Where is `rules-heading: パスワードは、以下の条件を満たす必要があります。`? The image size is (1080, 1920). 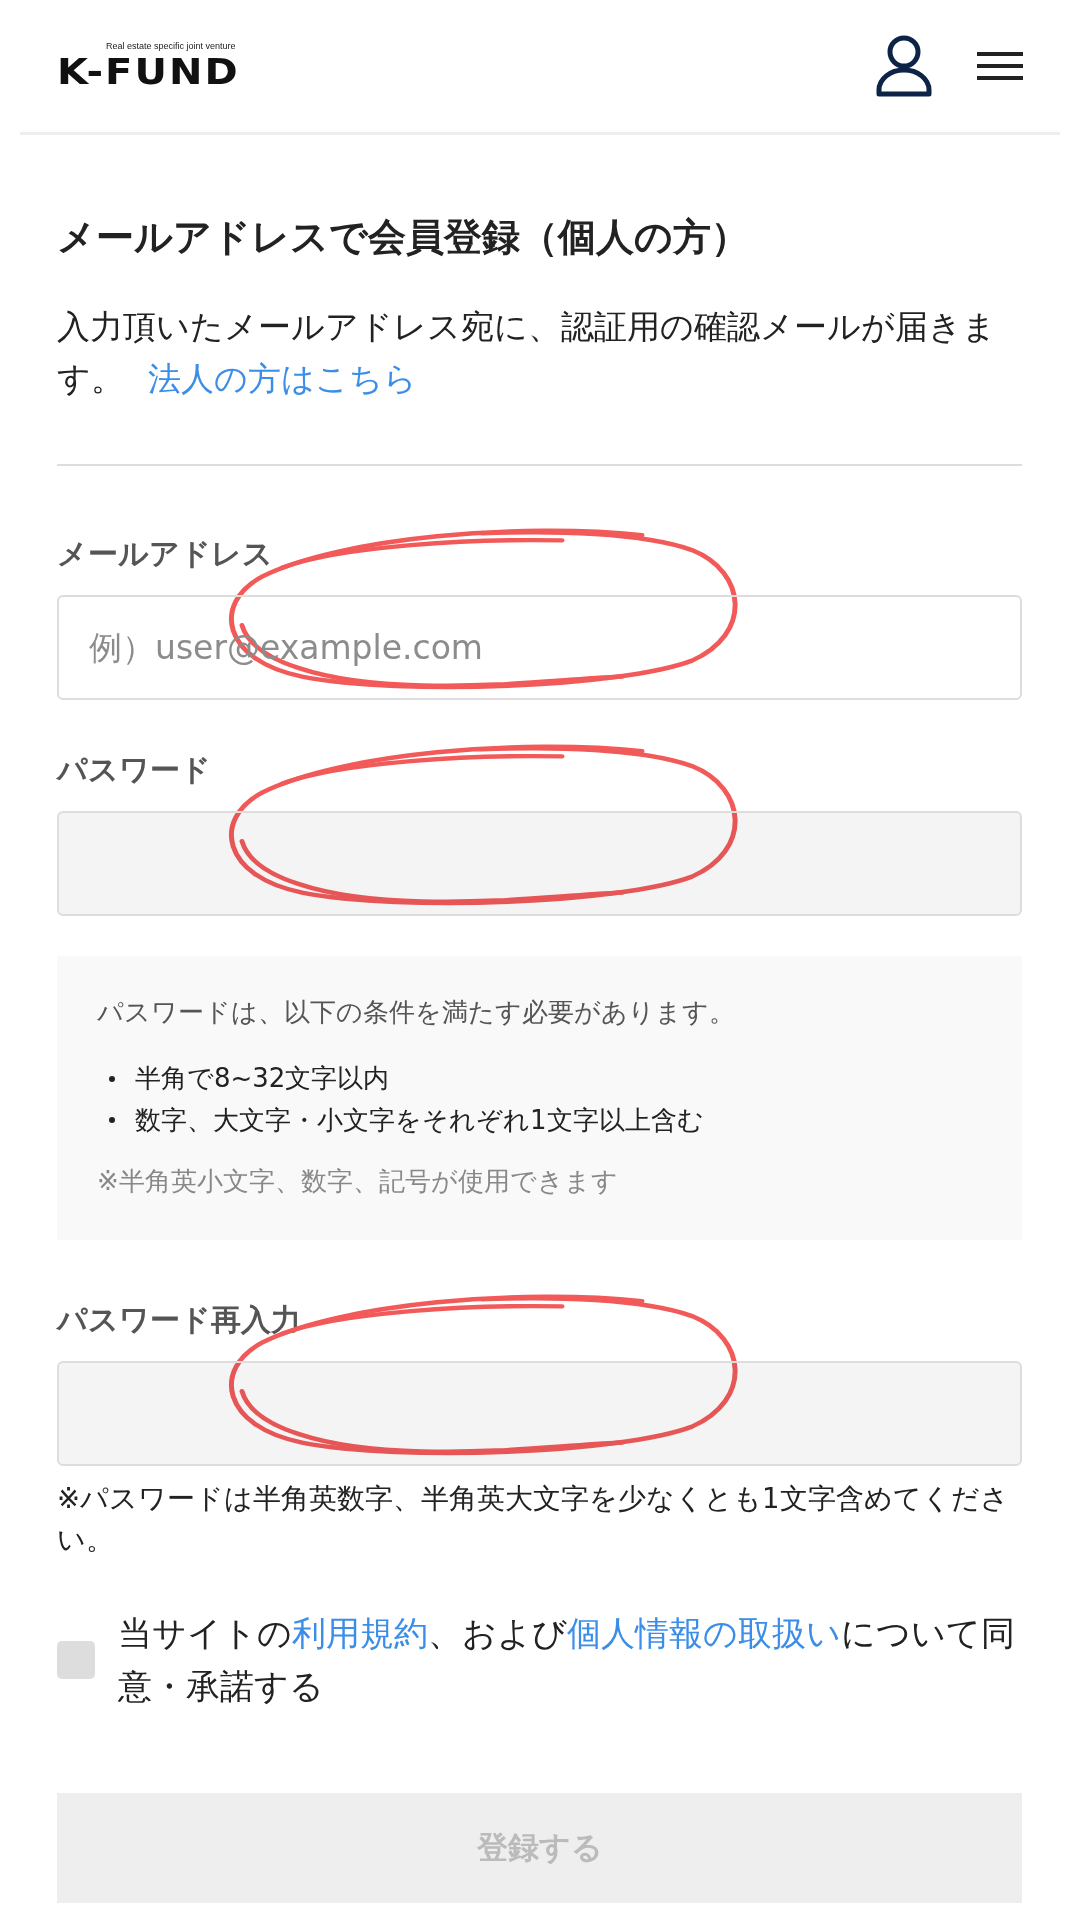 rules-heading: パスワードは、以下の条件を満たす必要があります。 is located at coordinates (416, 1012).